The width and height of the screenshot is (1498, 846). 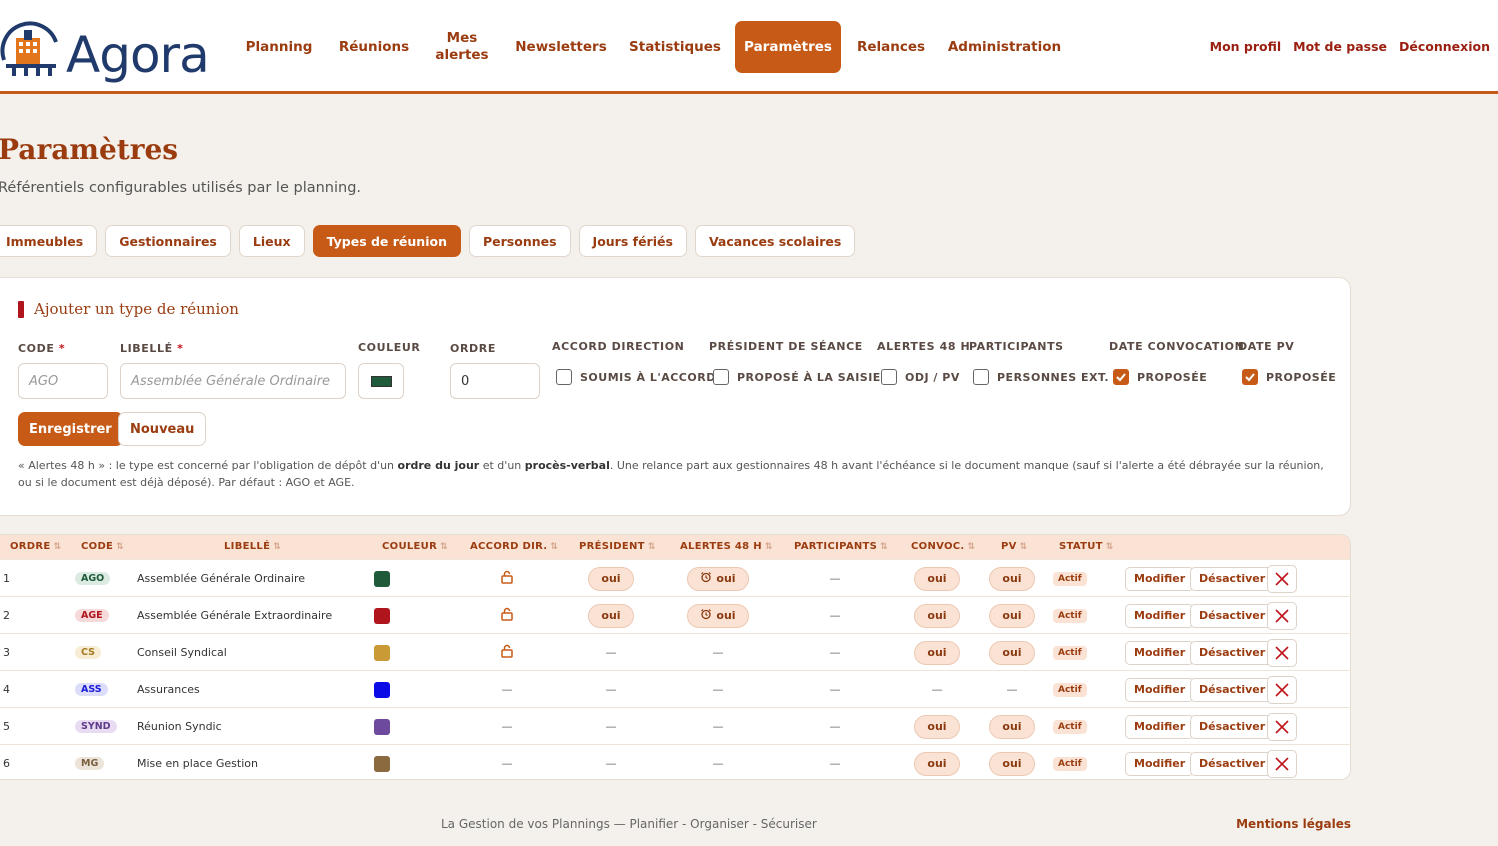 What do you see at coordinates (775, 241) in the screenshot?
I see `tab-vacances-scolaires: Vacances scolaires` at bounding box center [775, 241].